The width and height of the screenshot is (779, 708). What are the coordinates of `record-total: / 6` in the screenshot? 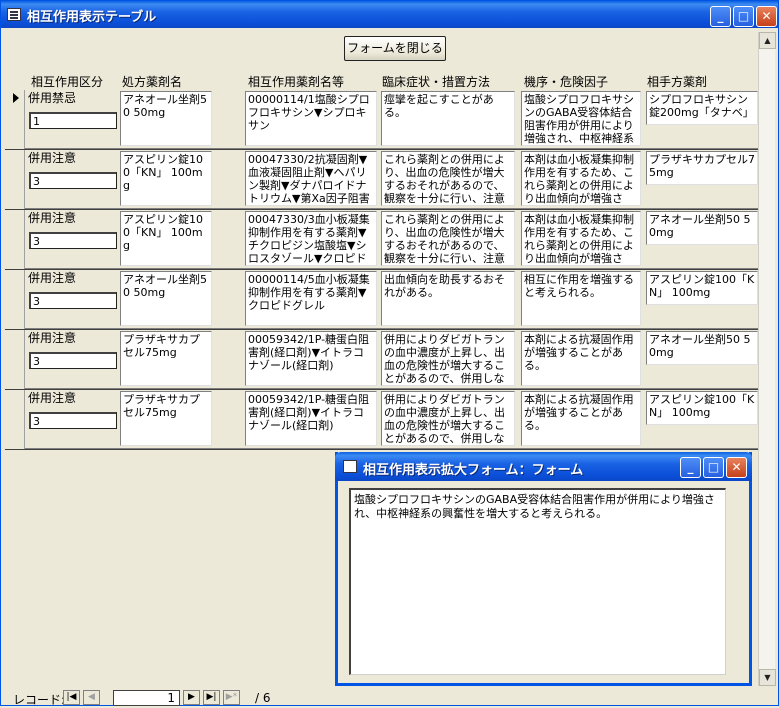 It's located at (263, 698).